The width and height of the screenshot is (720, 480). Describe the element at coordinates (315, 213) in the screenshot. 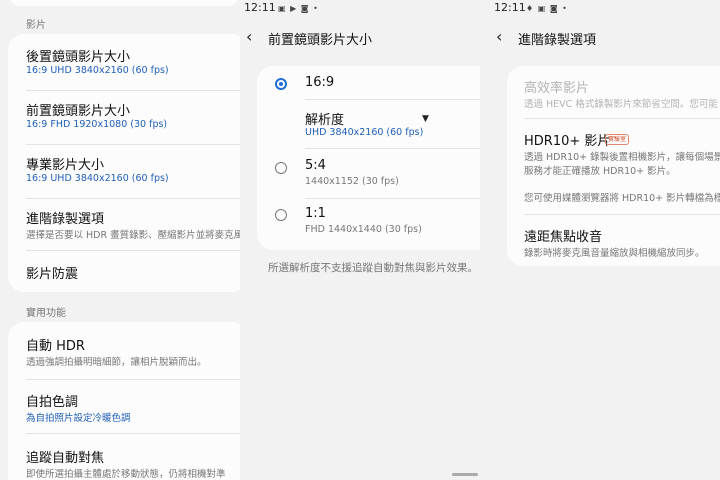

I see `option-ratio: 1:1` at that location.